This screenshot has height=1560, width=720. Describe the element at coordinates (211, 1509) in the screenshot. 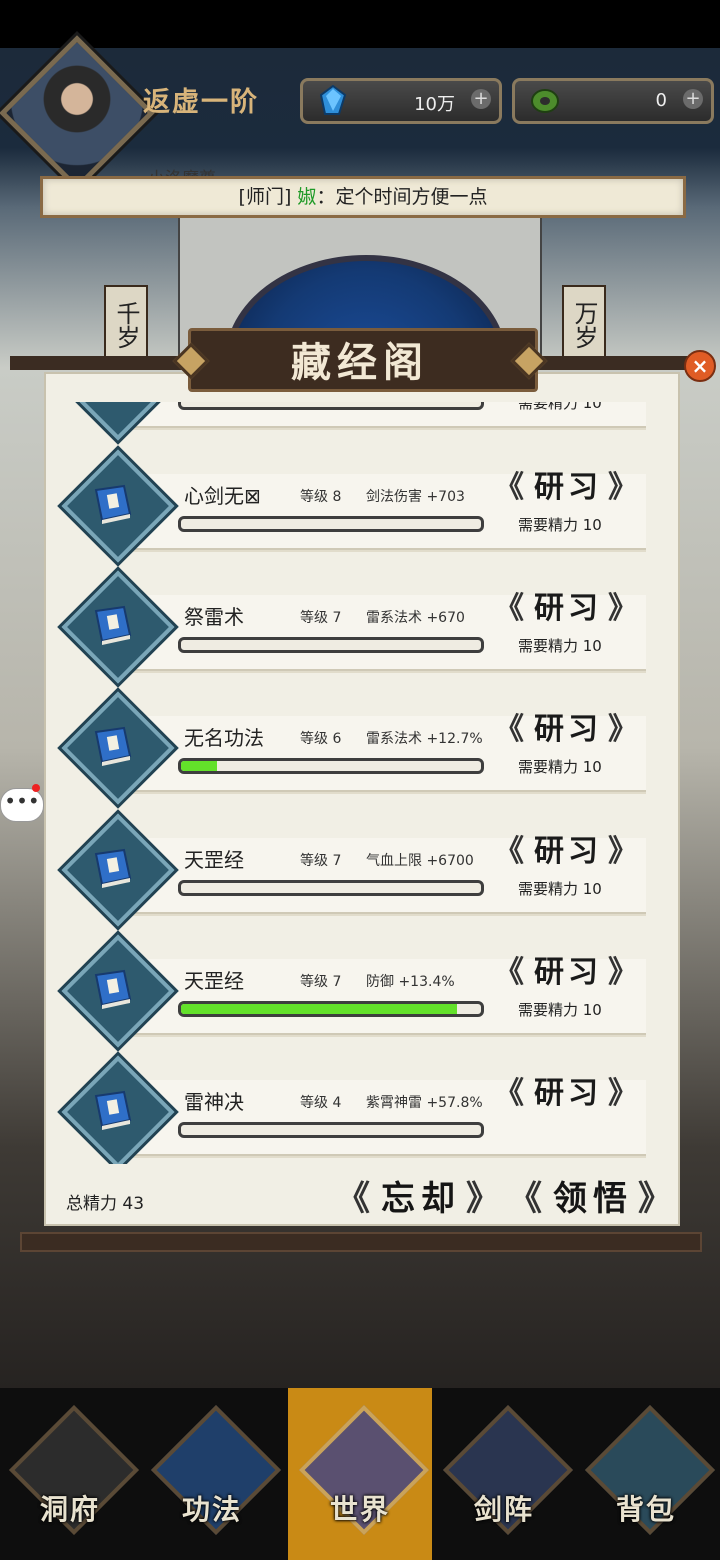

I see `tab-techniques-label: 功法` at that location.